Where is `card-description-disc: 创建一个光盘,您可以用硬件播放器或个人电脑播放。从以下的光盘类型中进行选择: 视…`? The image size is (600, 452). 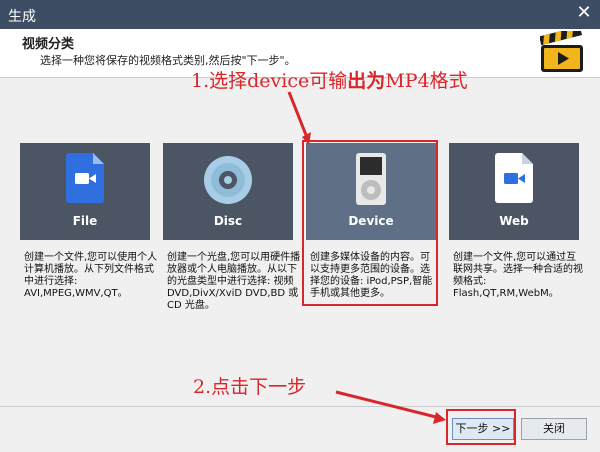
card-description-disc: 创建一个光盘,您可以用硬件播放器或个人电脑播放。从以下的光盘类型中进行选择: 视… is located at coordinates (234, 281).